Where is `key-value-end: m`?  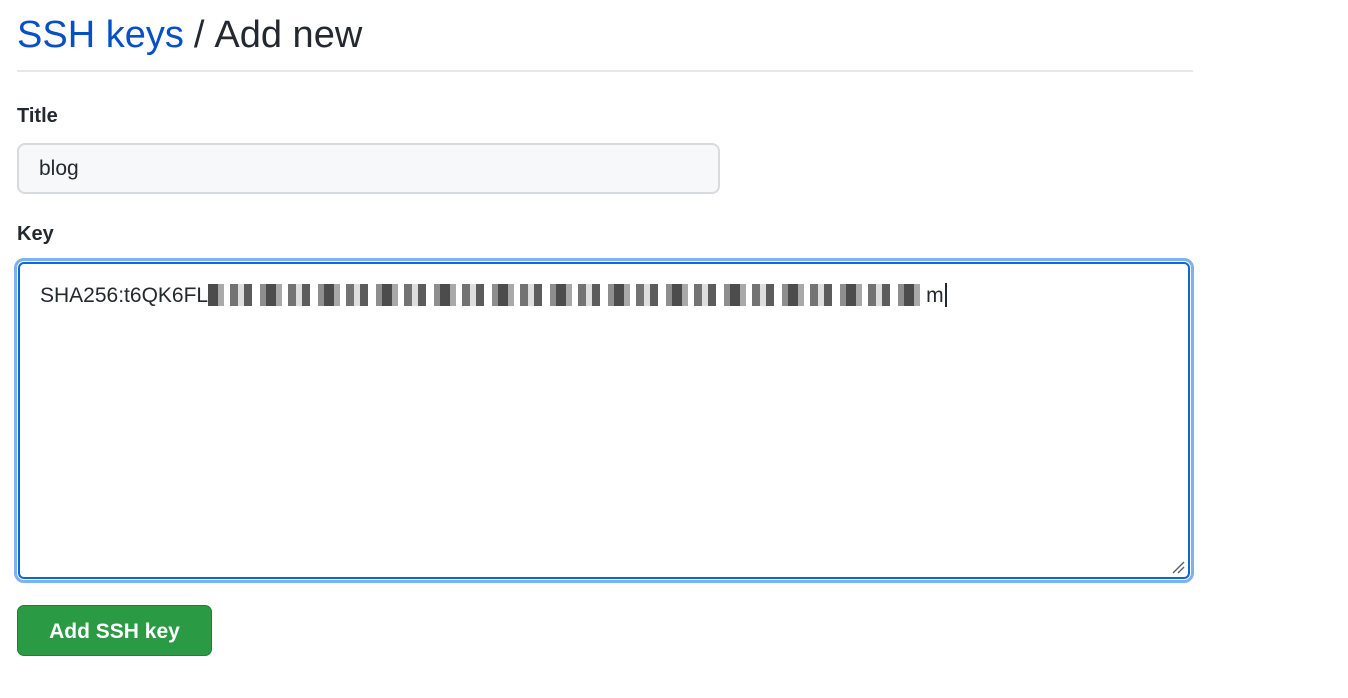 key-value-end: m is located at coordinates (935, 295).